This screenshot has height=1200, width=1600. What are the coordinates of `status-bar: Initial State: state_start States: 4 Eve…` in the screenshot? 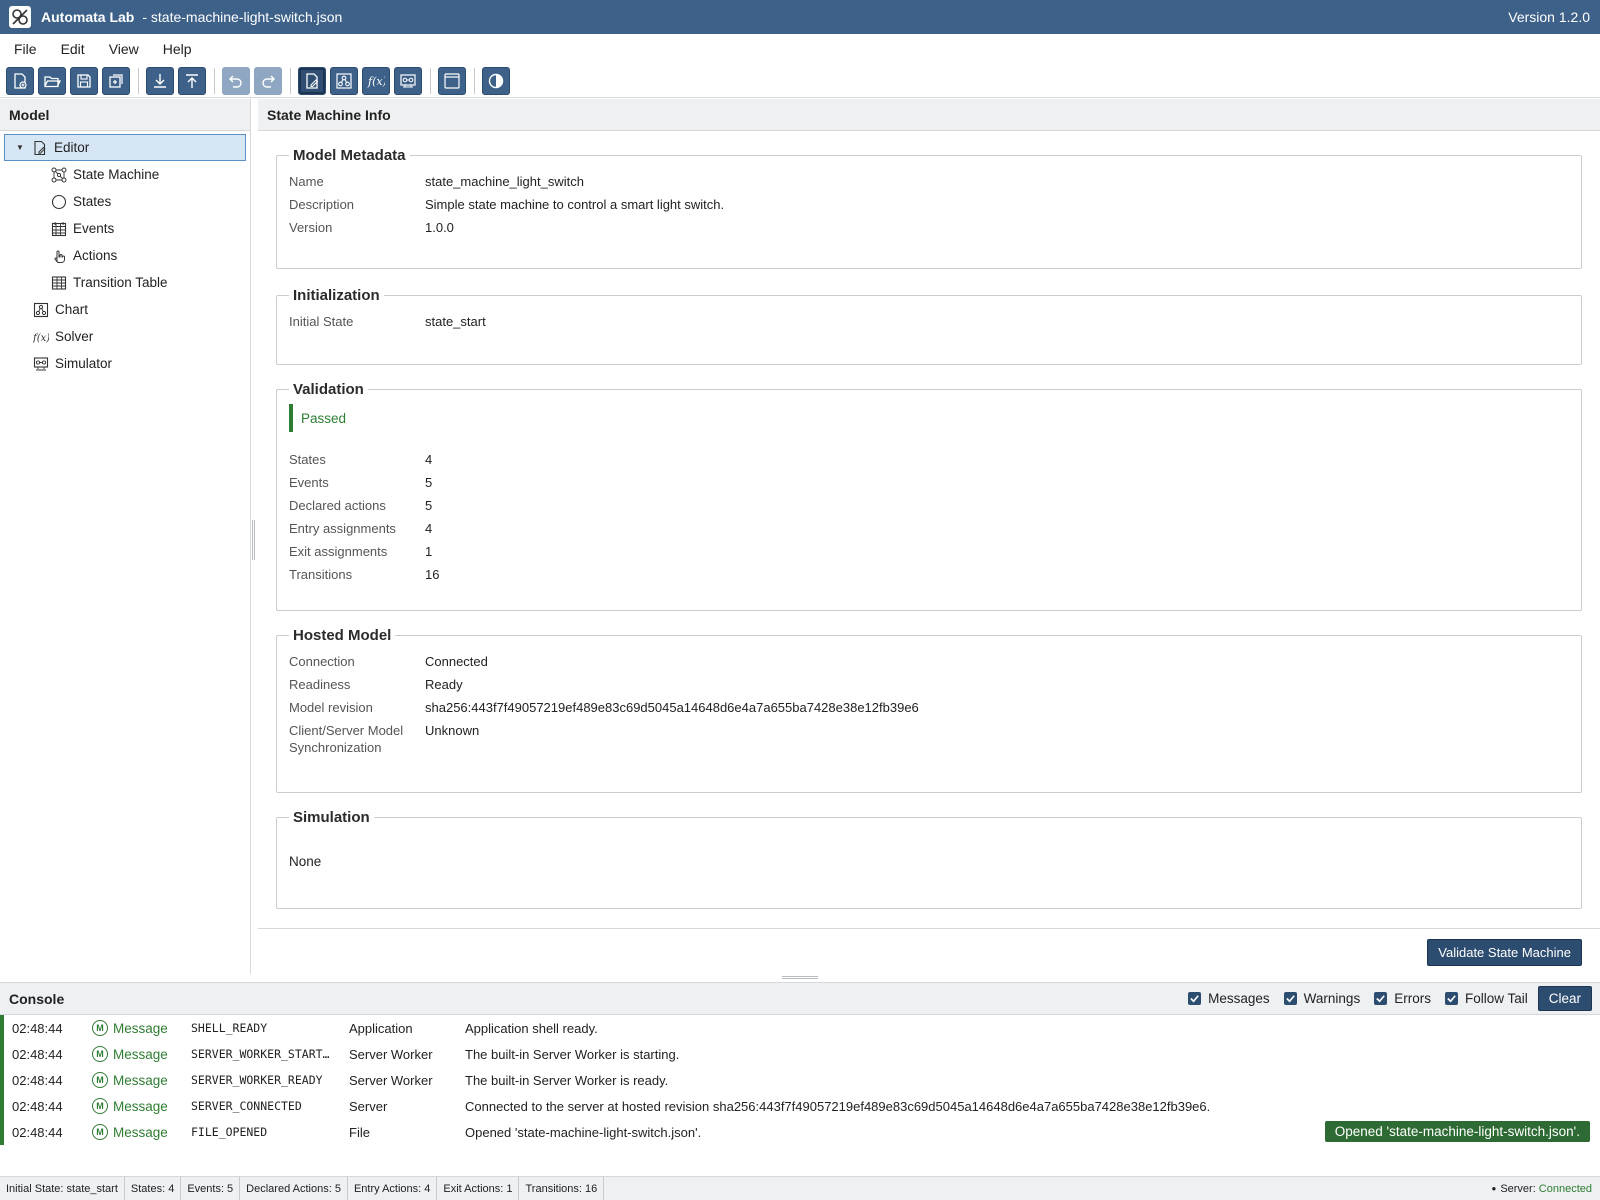 It's located at (800, 1188).